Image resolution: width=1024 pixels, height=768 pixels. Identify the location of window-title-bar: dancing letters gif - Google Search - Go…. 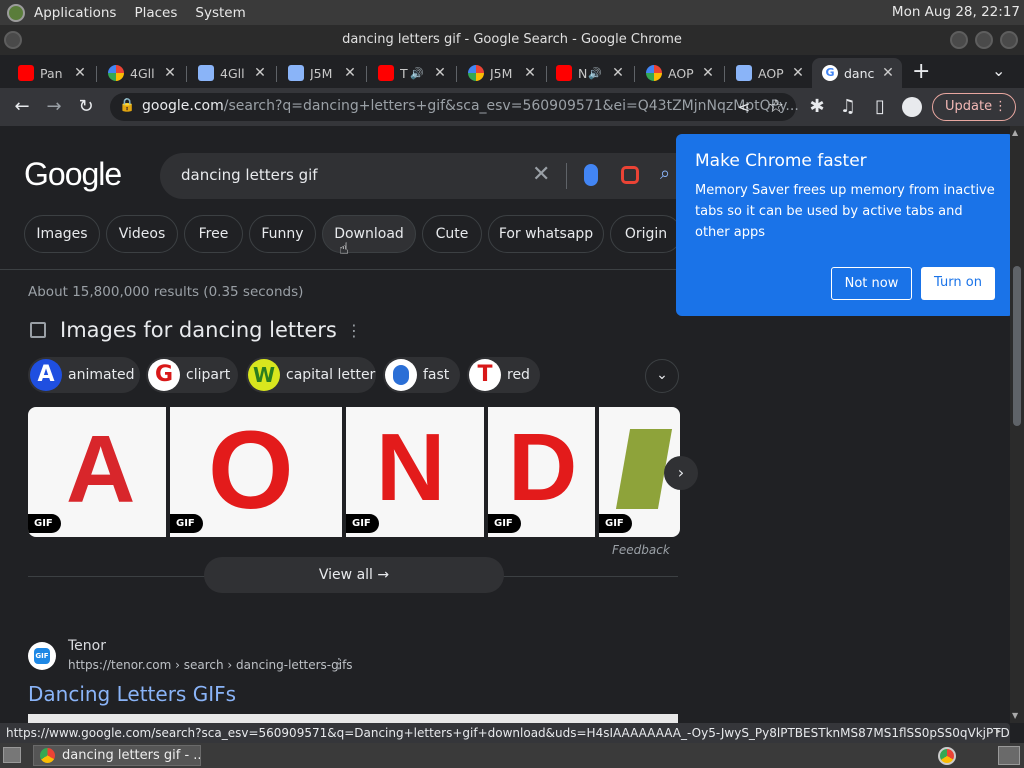
(512, 40).